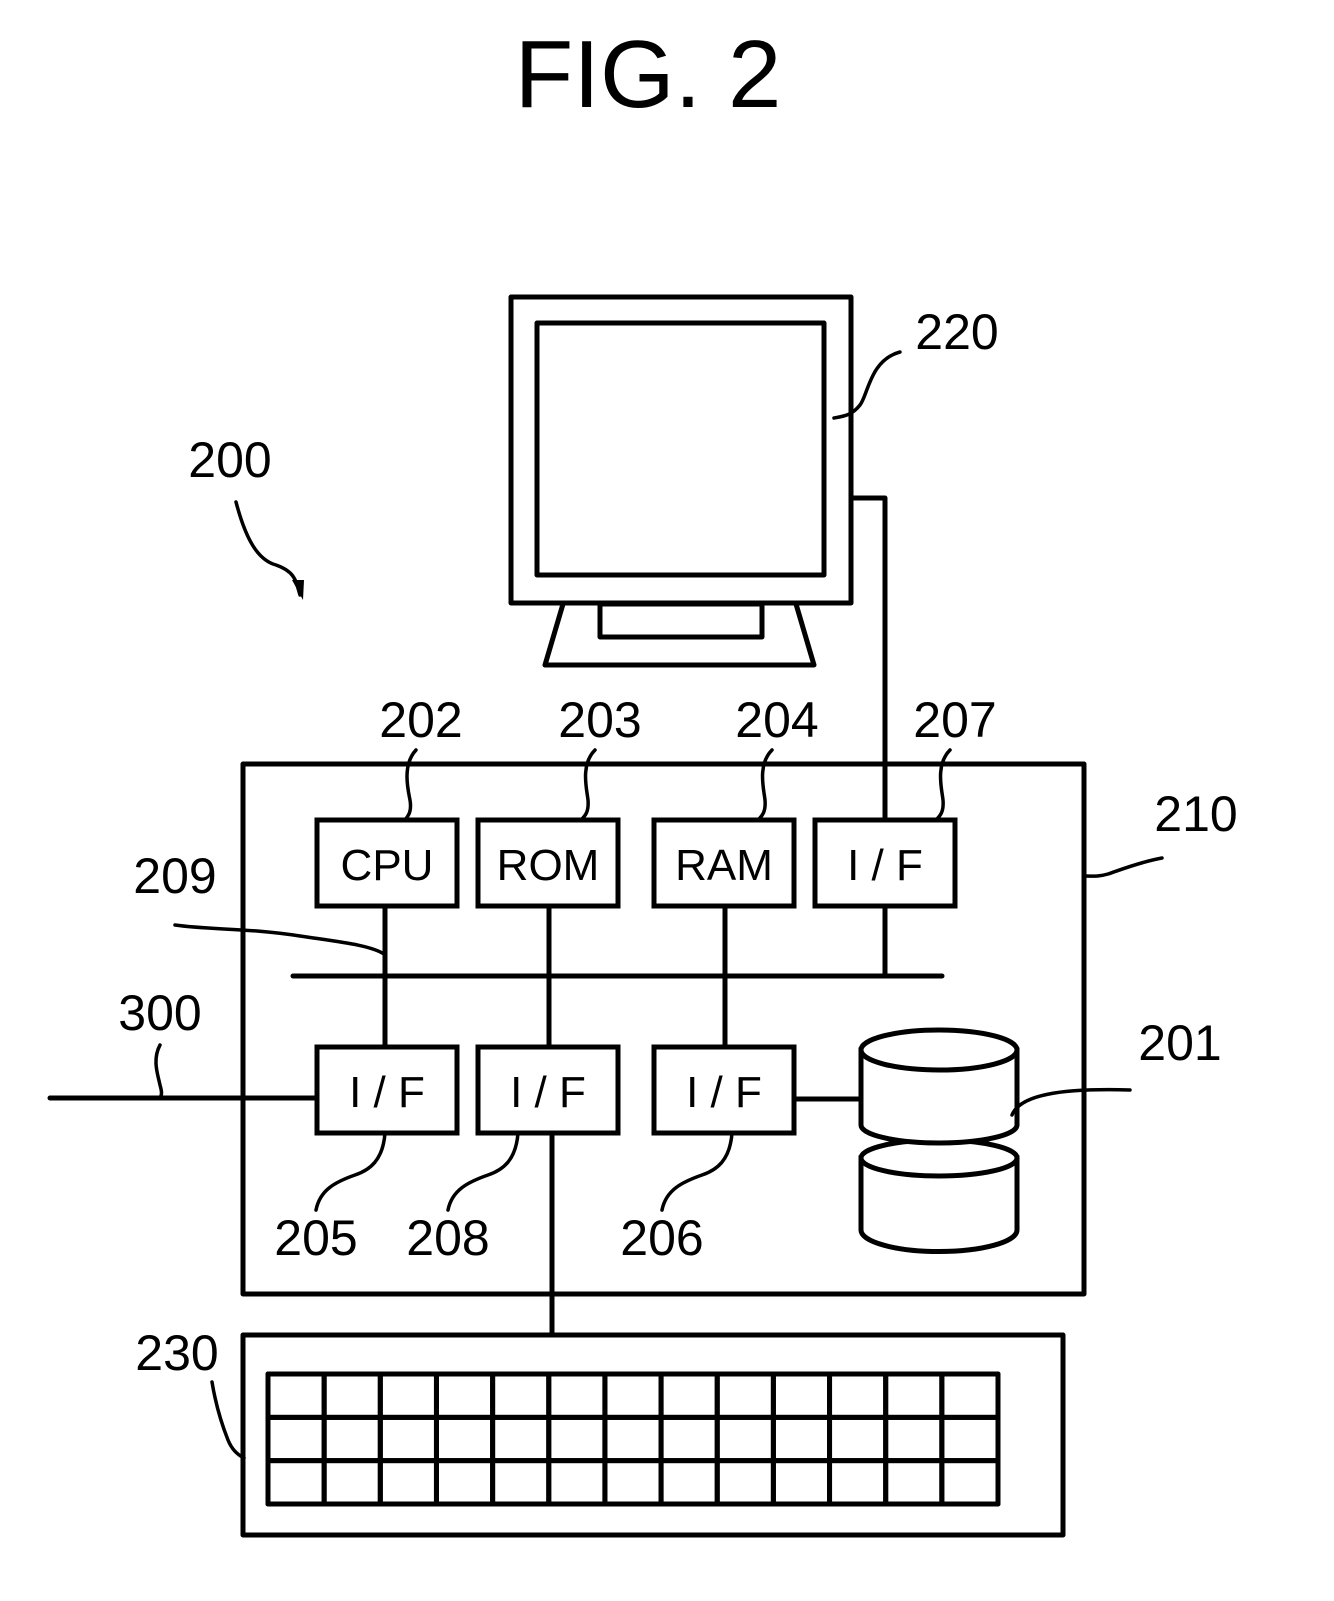 This screenshot has height=1601, width=1334. I want to click on keyboard-ref-leader, so click(228, 1420).